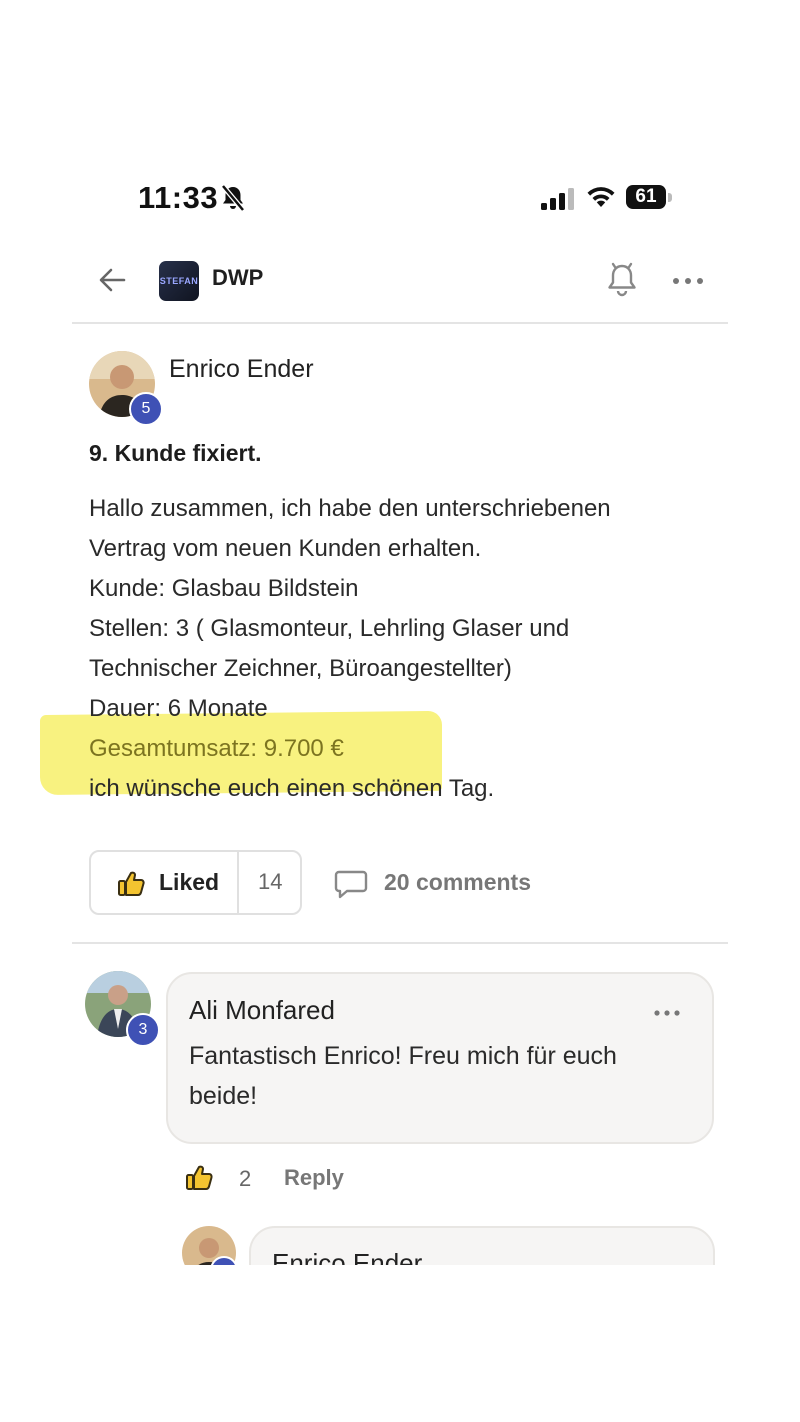  I want to click on more-options-icon, so click(688, 283).